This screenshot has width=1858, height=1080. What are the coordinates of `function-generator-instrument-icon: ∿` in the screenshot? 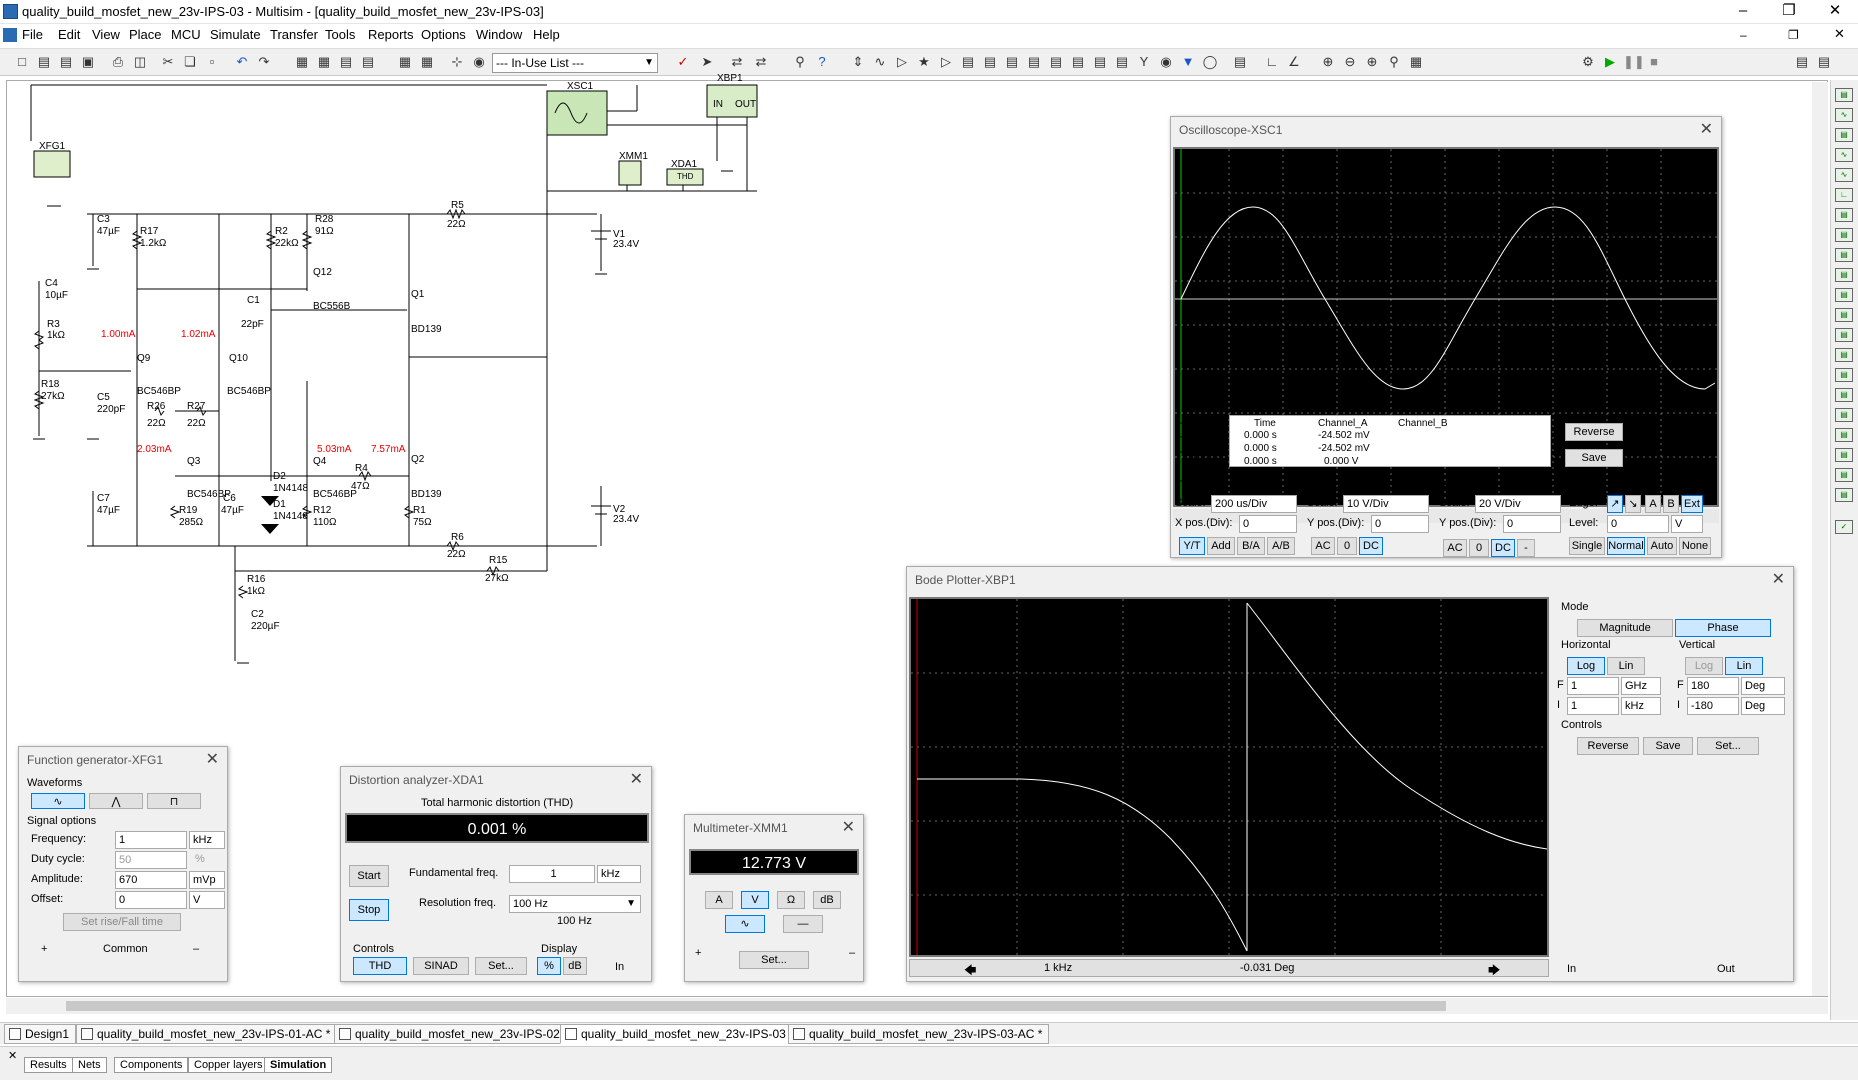 It's located at (1844, 115).